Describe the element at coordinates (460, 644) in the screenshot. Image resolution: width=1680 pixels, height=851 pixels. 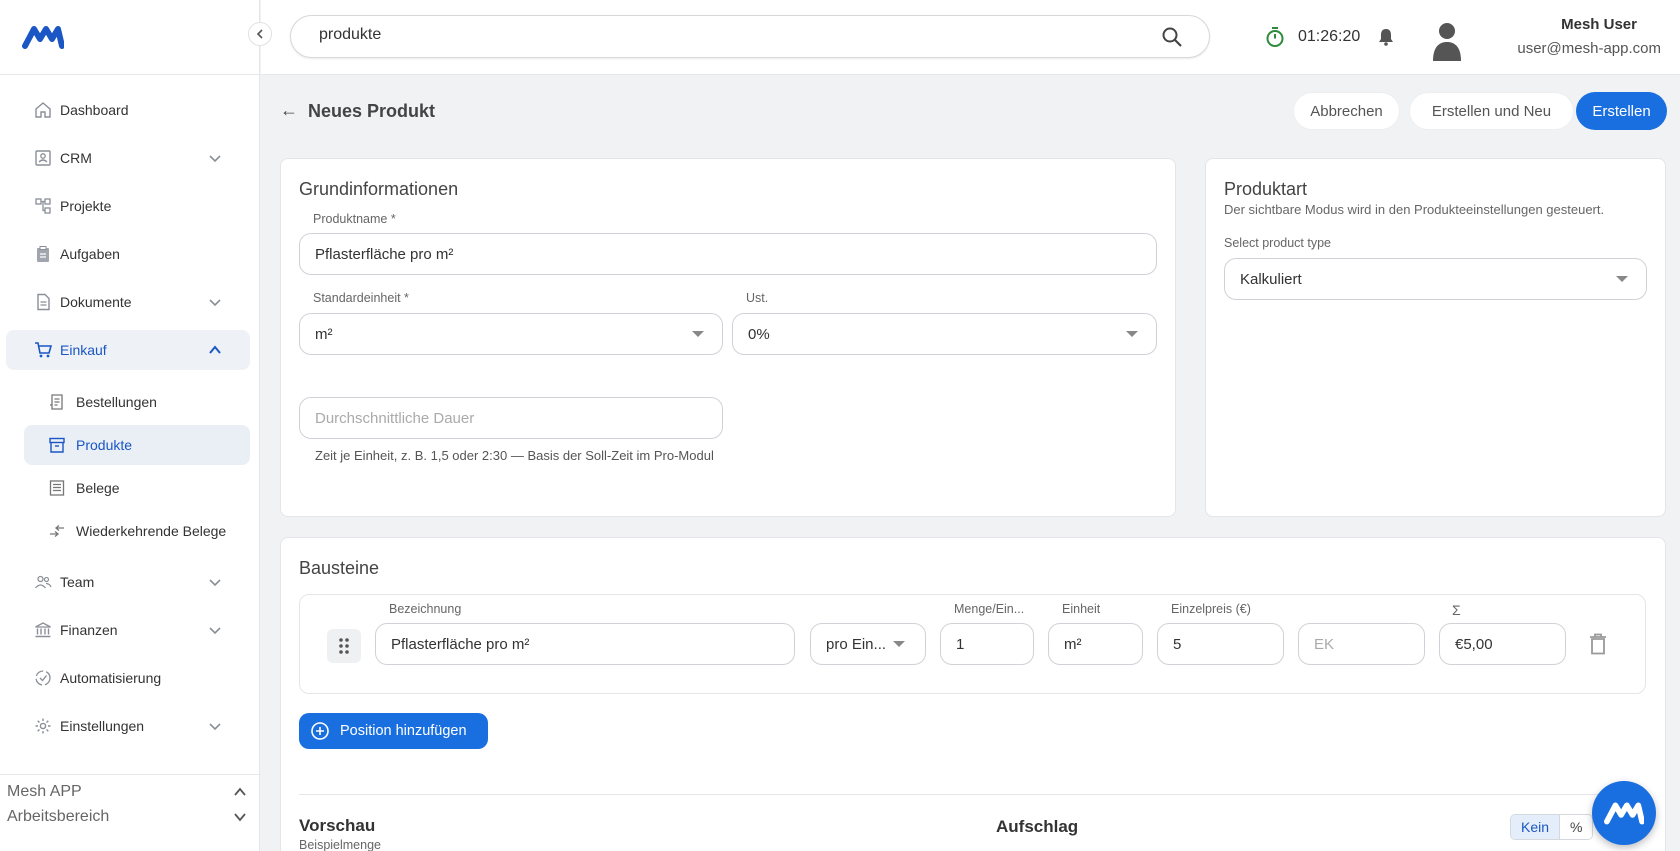
I see `component-name-value: Pflasterfläche pro m²` at that location.